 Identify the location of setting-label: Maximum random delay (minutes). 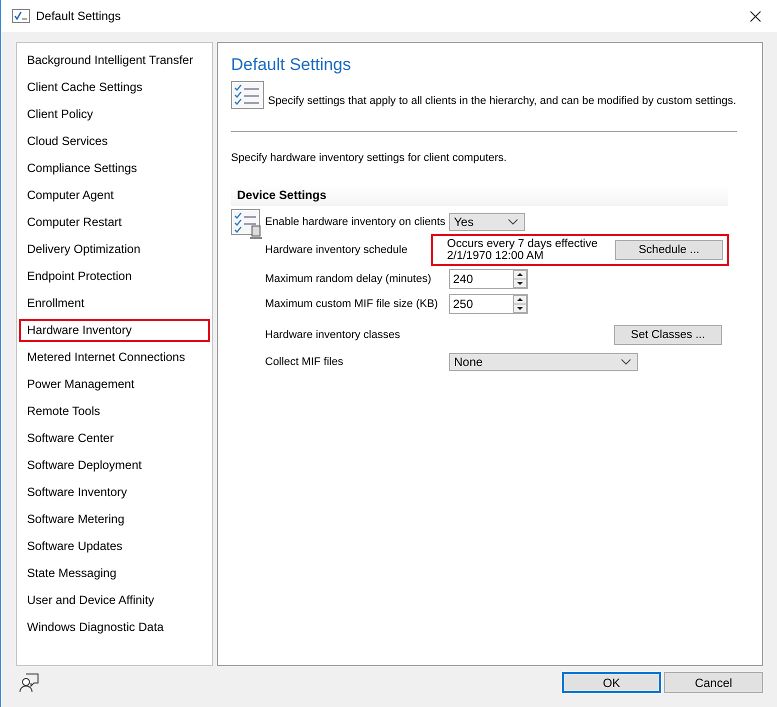
(348, 278).